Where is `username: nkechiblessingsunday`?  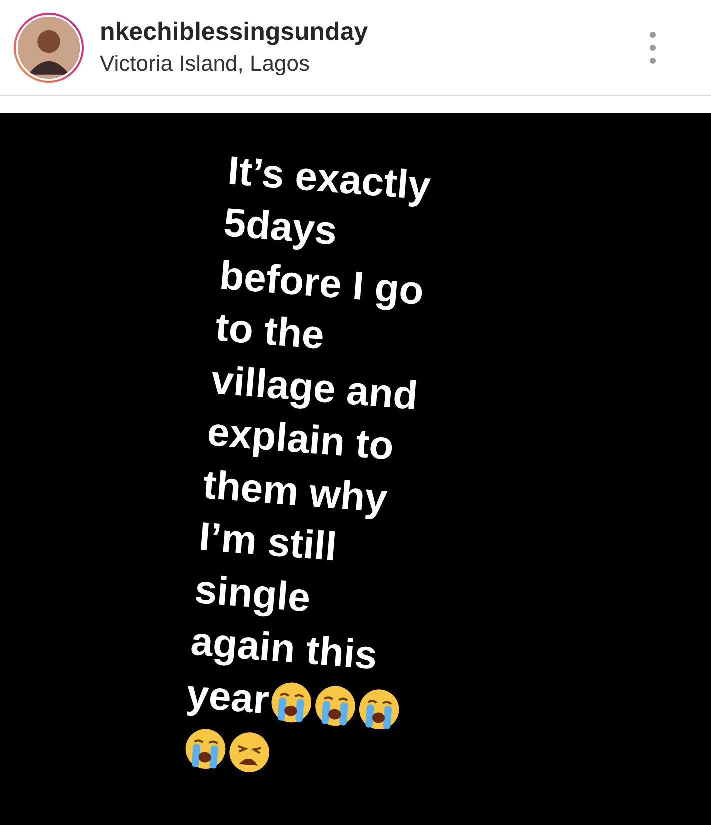 username: nkechiblessingsunday is located at coordinates (374, 32).